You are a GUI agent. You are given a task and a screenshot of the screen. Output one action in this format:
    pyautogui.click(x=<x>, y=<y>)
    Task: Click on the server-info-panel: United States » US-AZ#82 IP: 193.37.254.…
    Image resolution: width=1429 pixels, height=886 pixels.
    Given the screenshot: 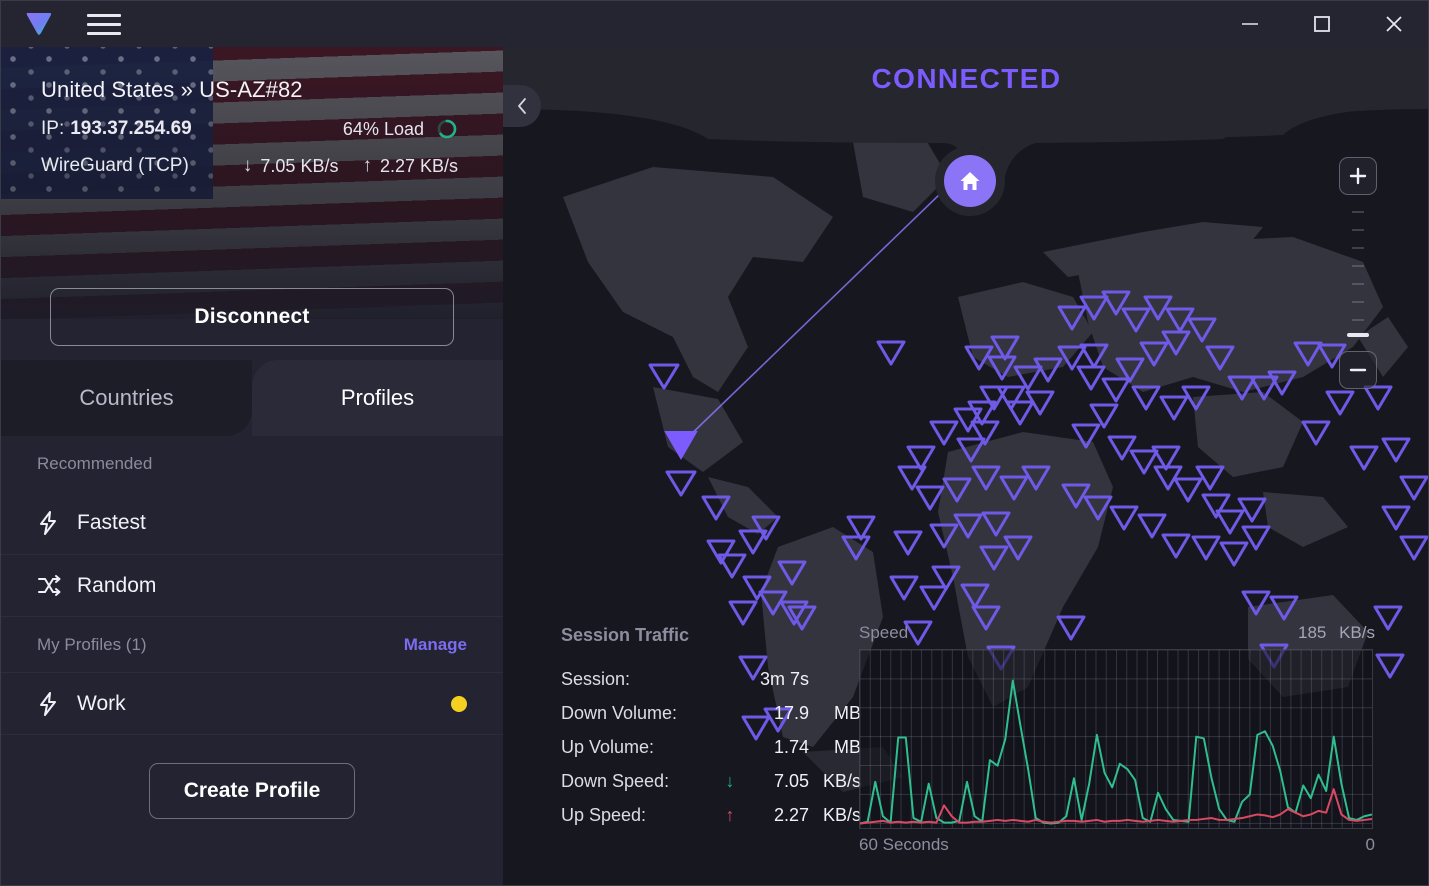 What is the action you would take?
    pyautogui.click(x=252, y=183)
    